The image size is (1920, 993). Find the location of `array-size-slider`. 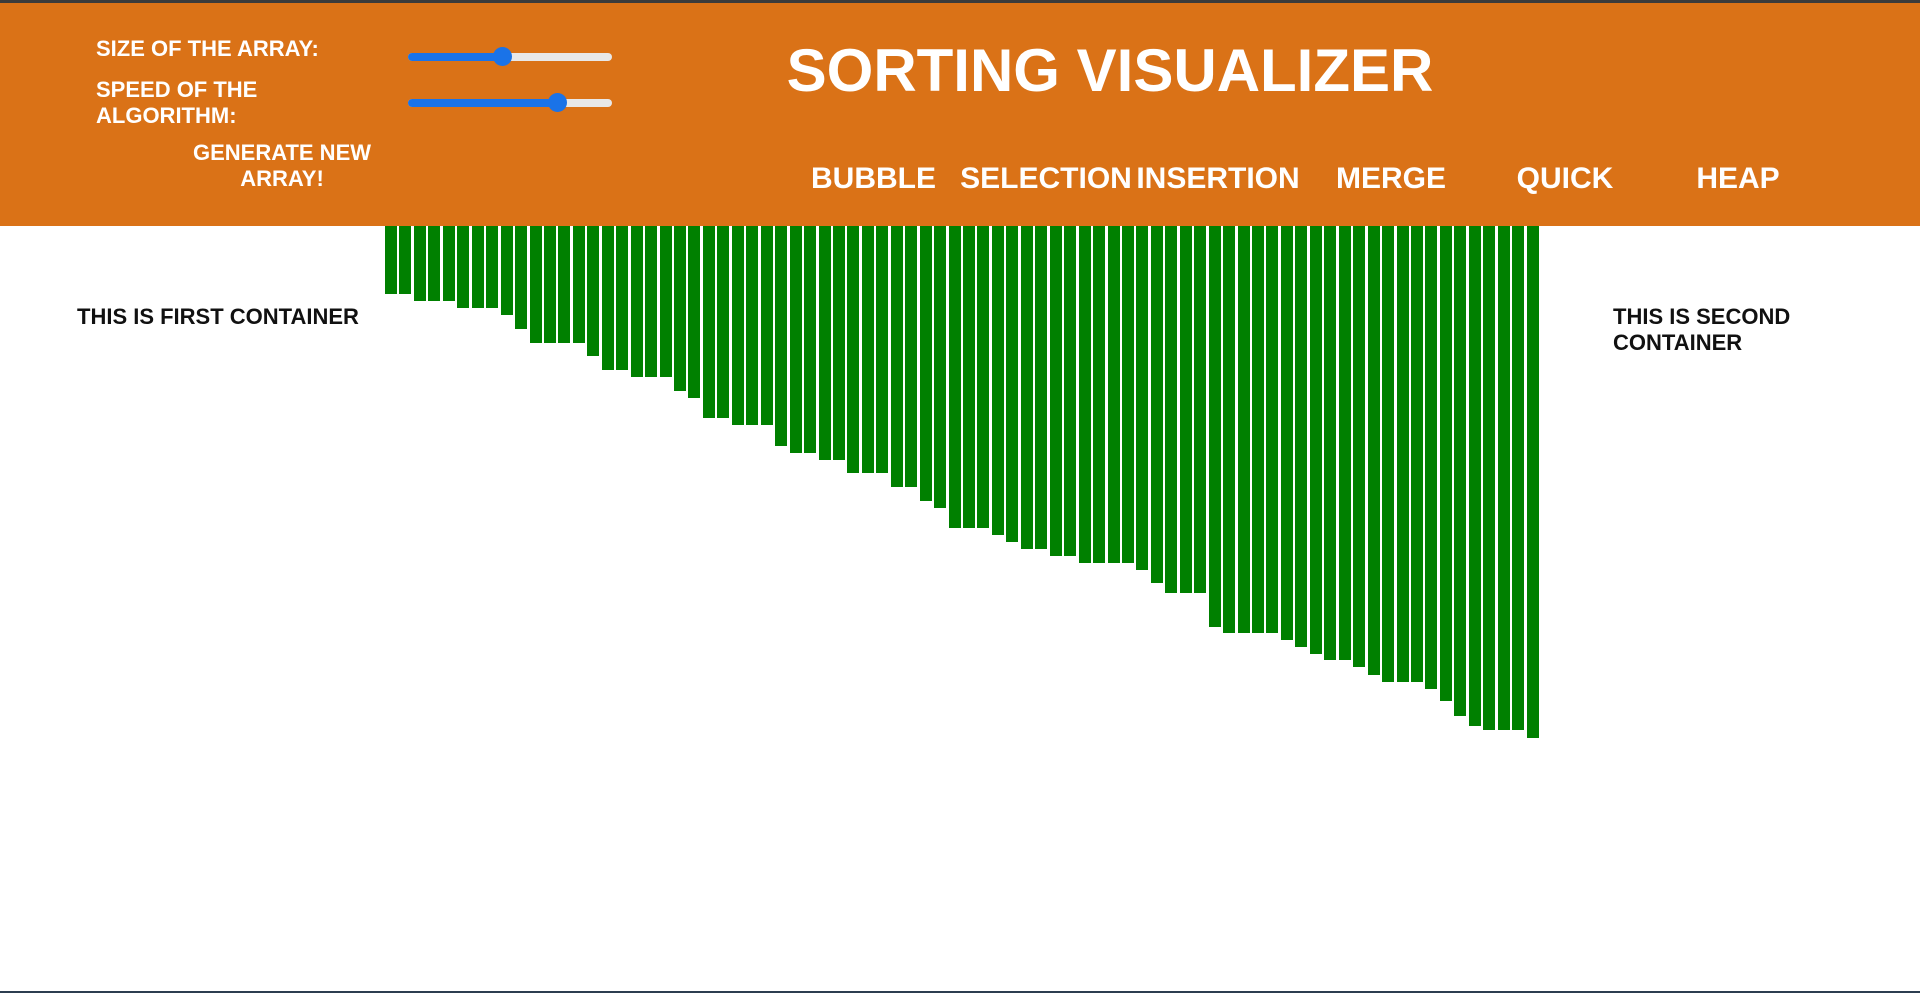

array-size-slider is located at coordinates (510, 57).